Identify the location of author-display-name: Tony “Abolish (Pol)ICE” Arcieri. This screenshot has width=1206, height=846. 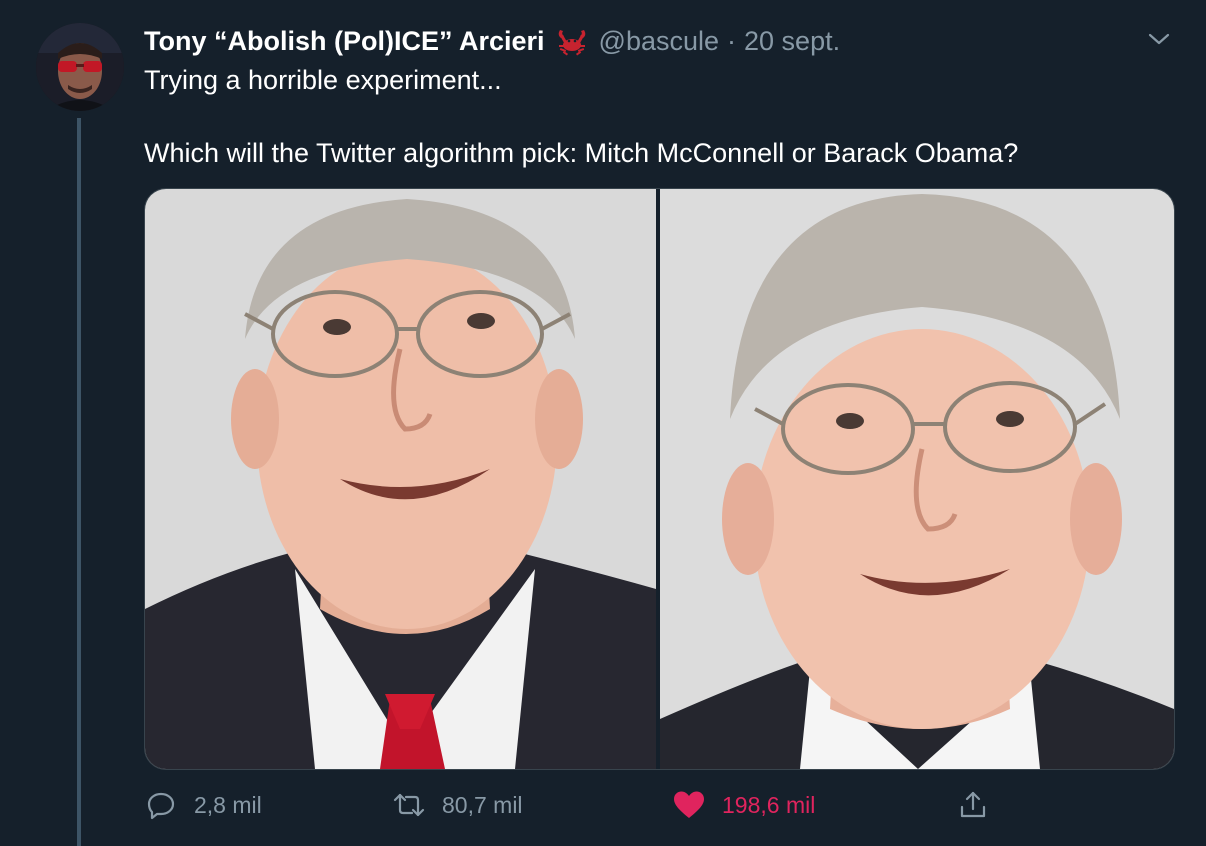
(344, 41).